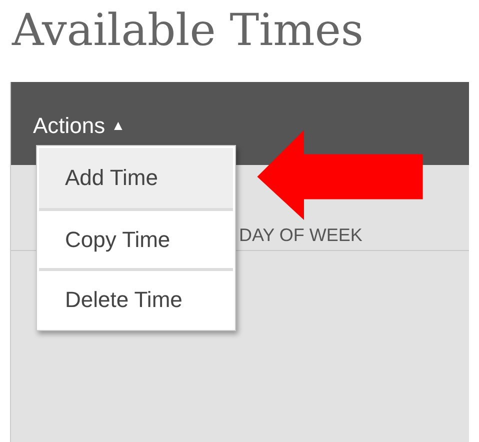 The height and width of the screenshot is (442, 479). I want to click on actions-button: Actions $^{▲}$, so click(79, 125).